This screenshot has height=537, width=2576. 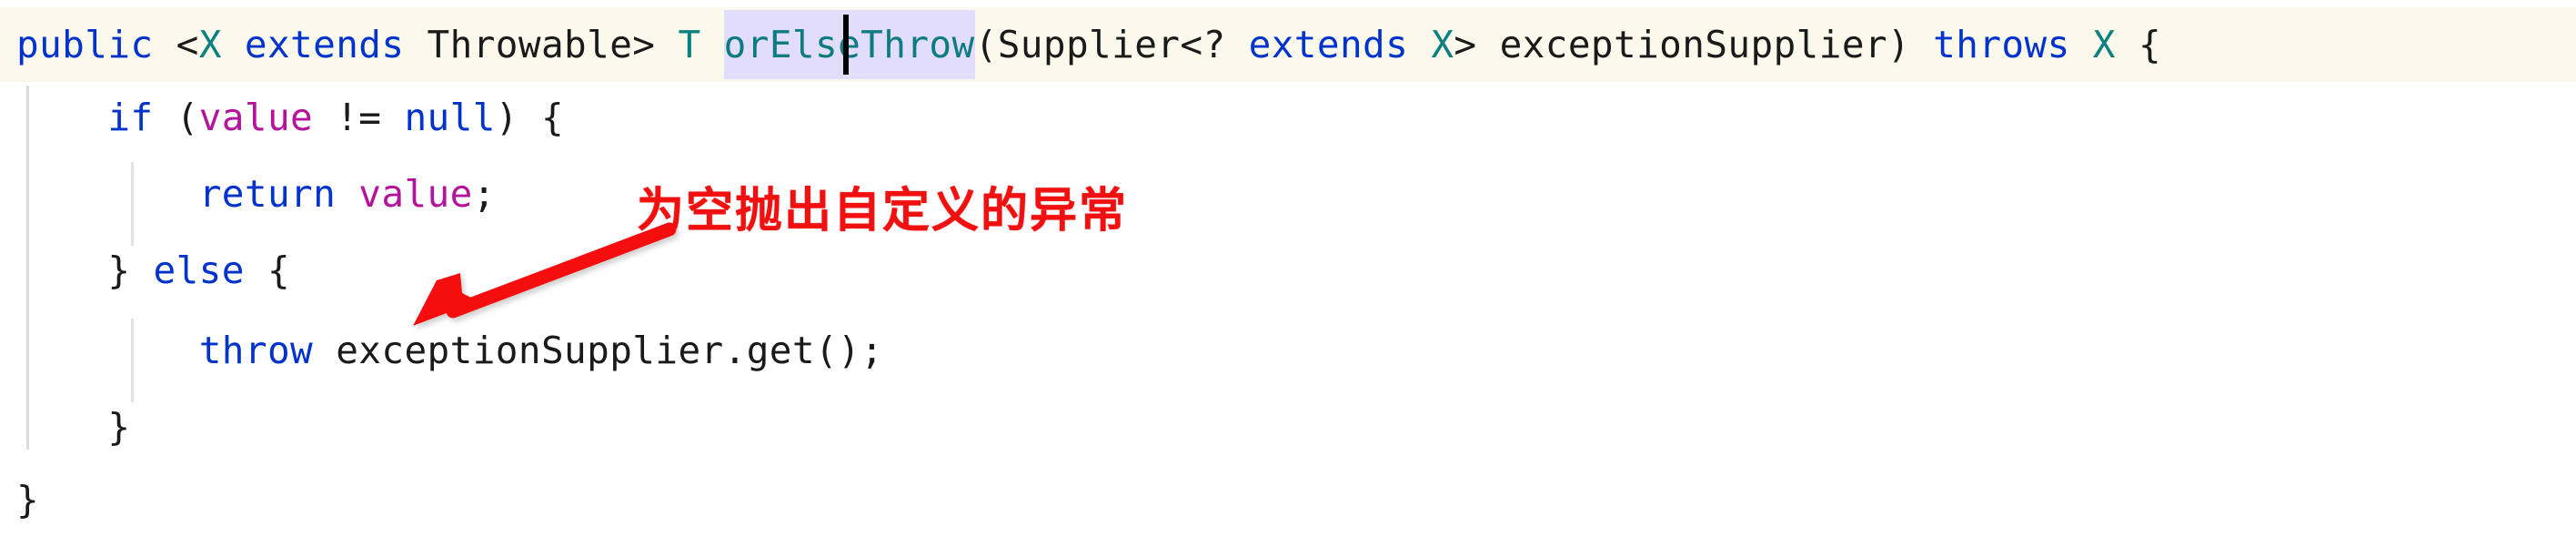 What do you see at coordinates (119, 427) in the screenshot?
I see `token-brace-close-6: }` at bounding box center [119, 427].